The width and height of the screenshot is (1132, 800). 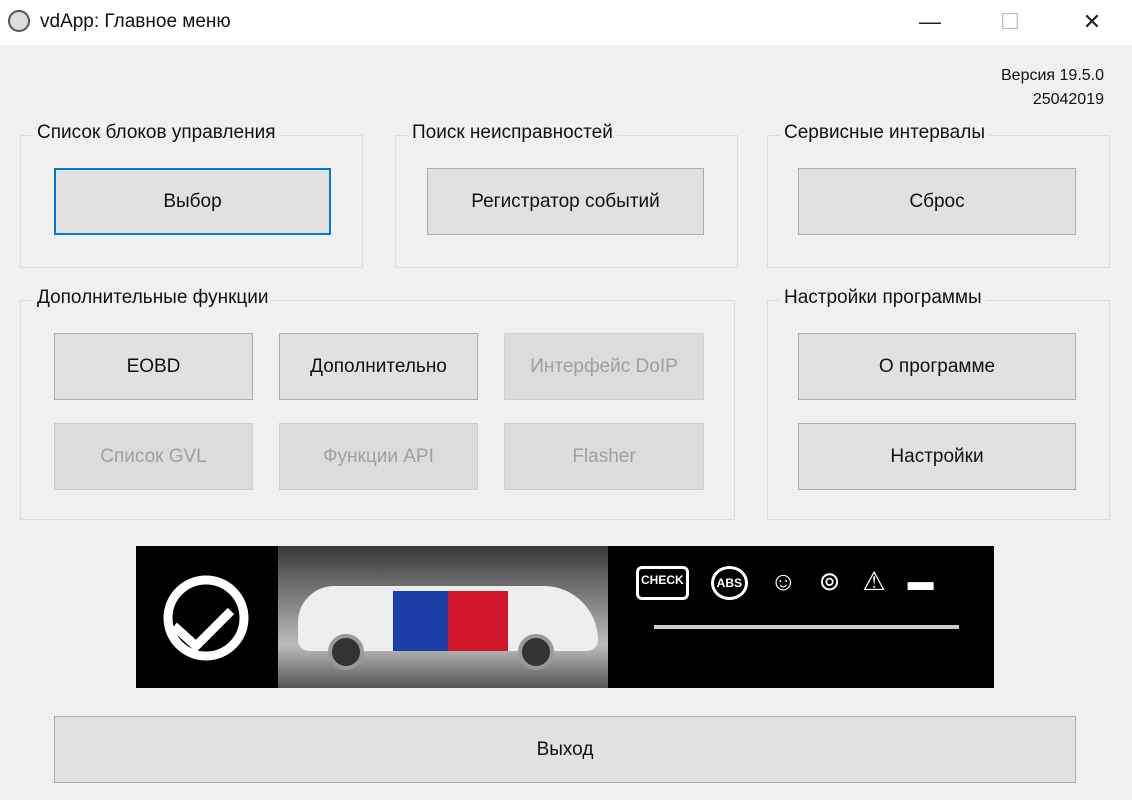 I want to click on car-image, so click(x=443, y=617).